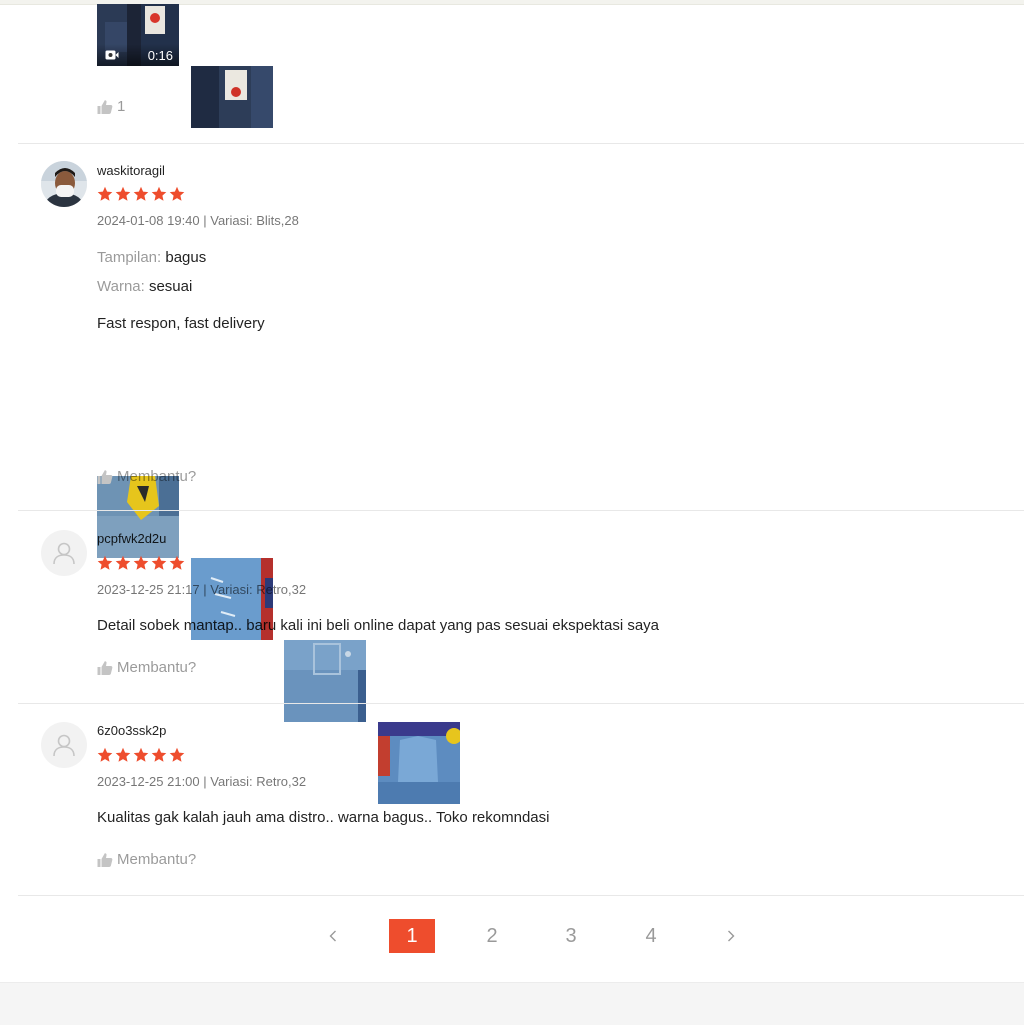  I want to click on video-camera-icon, so click(112, 55).